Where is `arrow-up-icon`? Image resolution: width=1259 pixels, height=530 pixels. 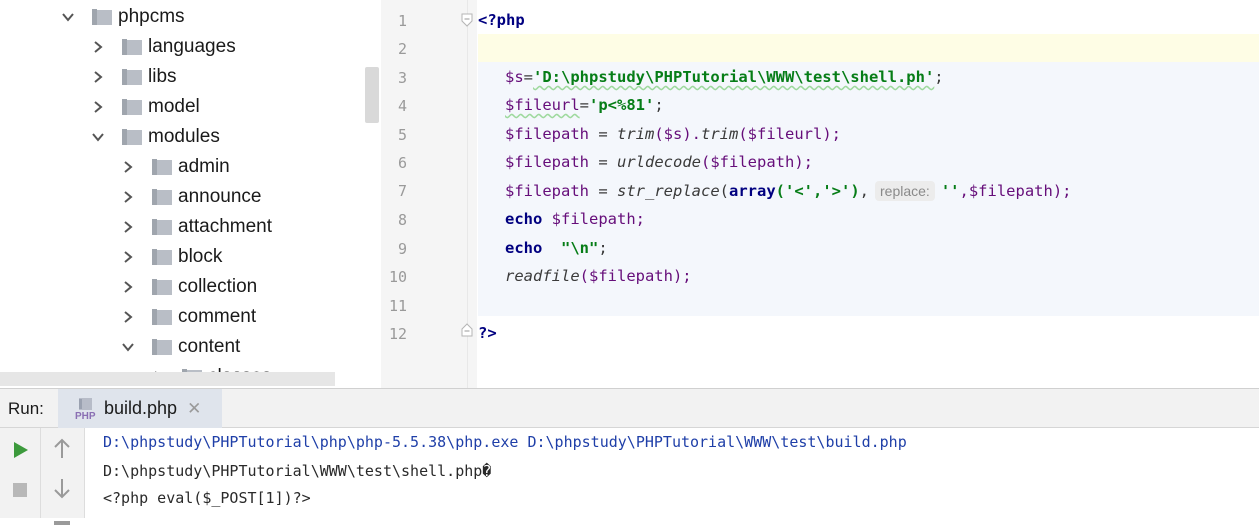 arrow-up-icon is located at coordinates (62, 449).